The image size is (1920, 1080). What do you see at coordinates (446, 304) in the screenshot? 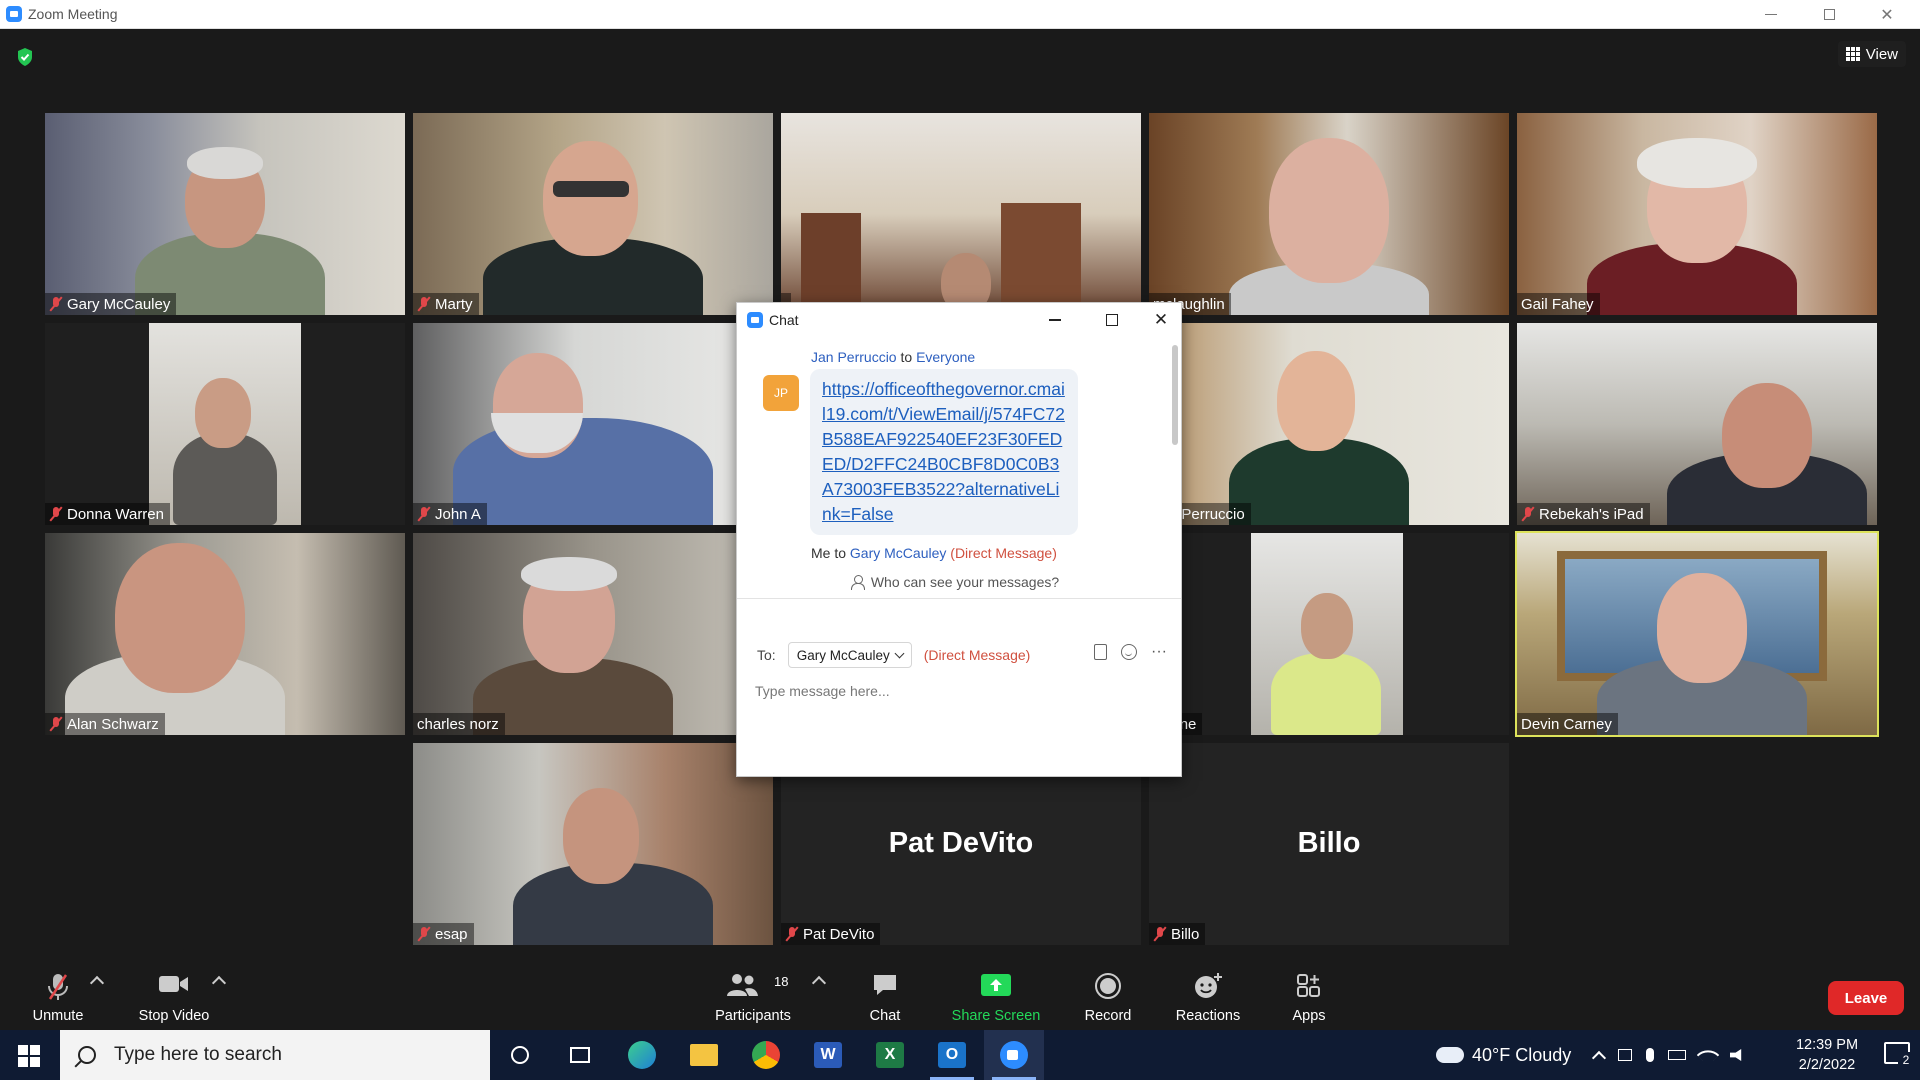
I see `participant-name-tag: Marty` at bounding box center [446, 304].